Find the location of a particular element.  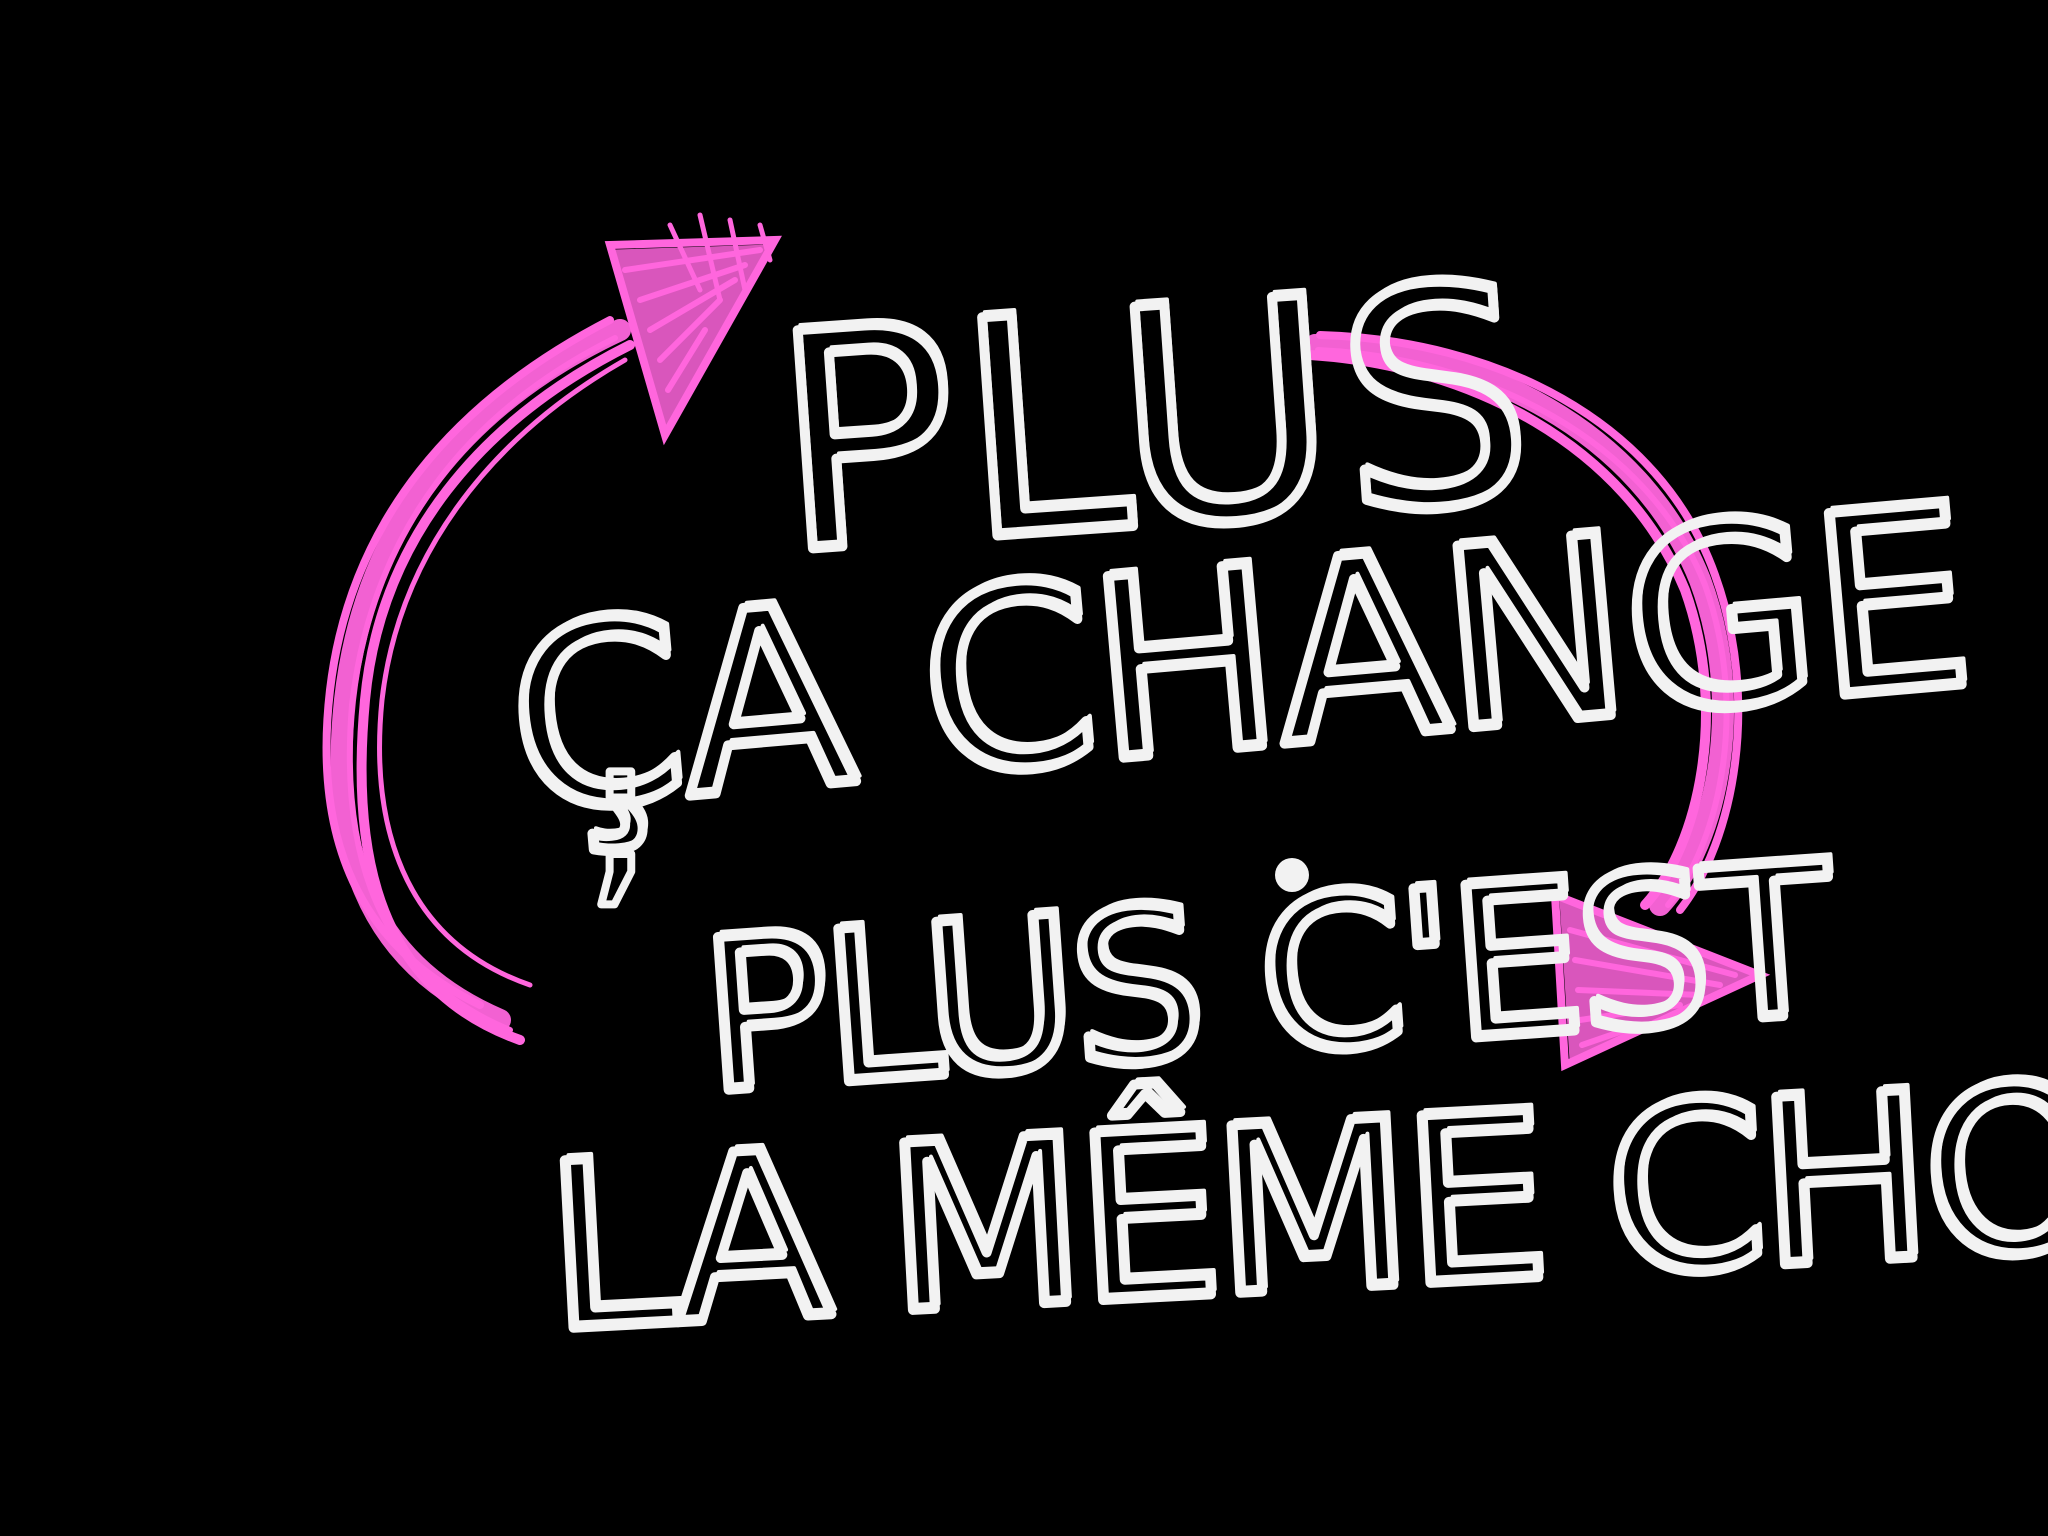

left-arrowhead-icon is located at coordinates (693, 329).